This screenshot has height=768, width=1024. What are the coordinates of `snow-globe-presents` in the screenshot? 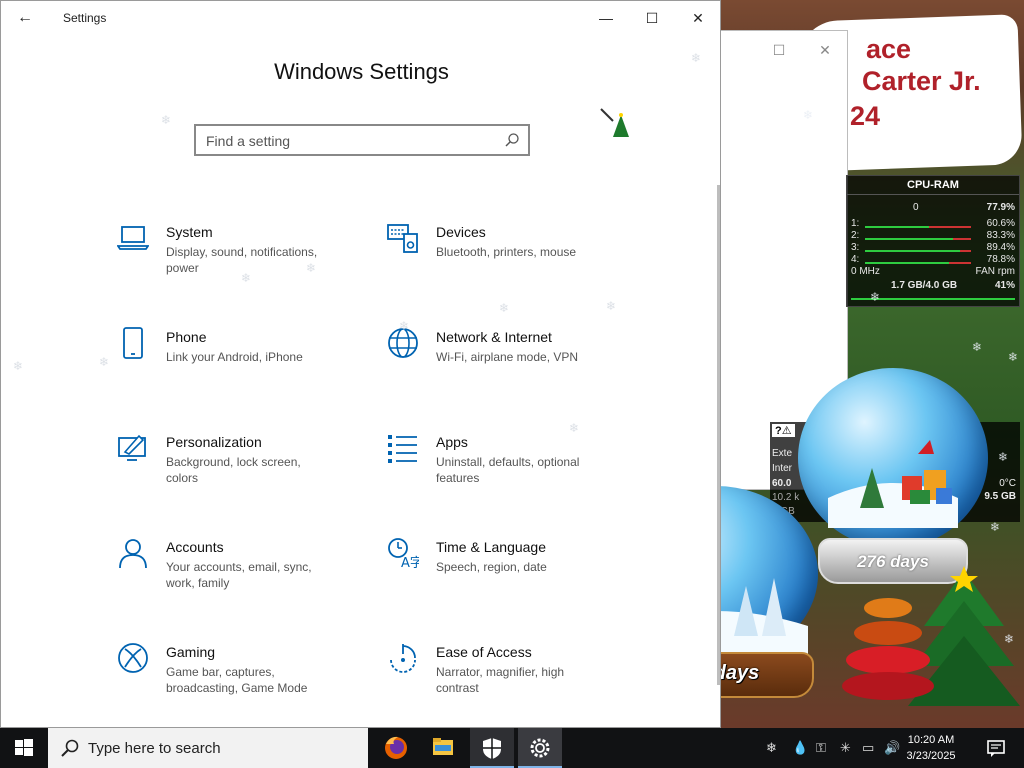 It's located at (893, 458).